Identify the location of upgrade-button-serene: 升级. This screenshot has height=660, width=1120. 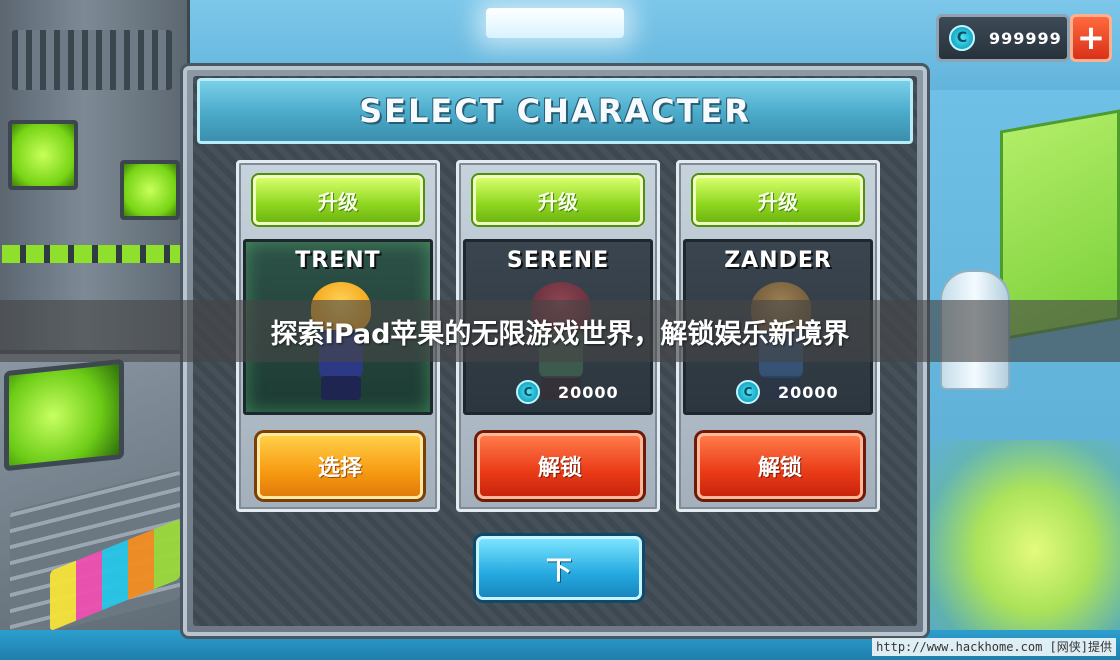
(558, 200).